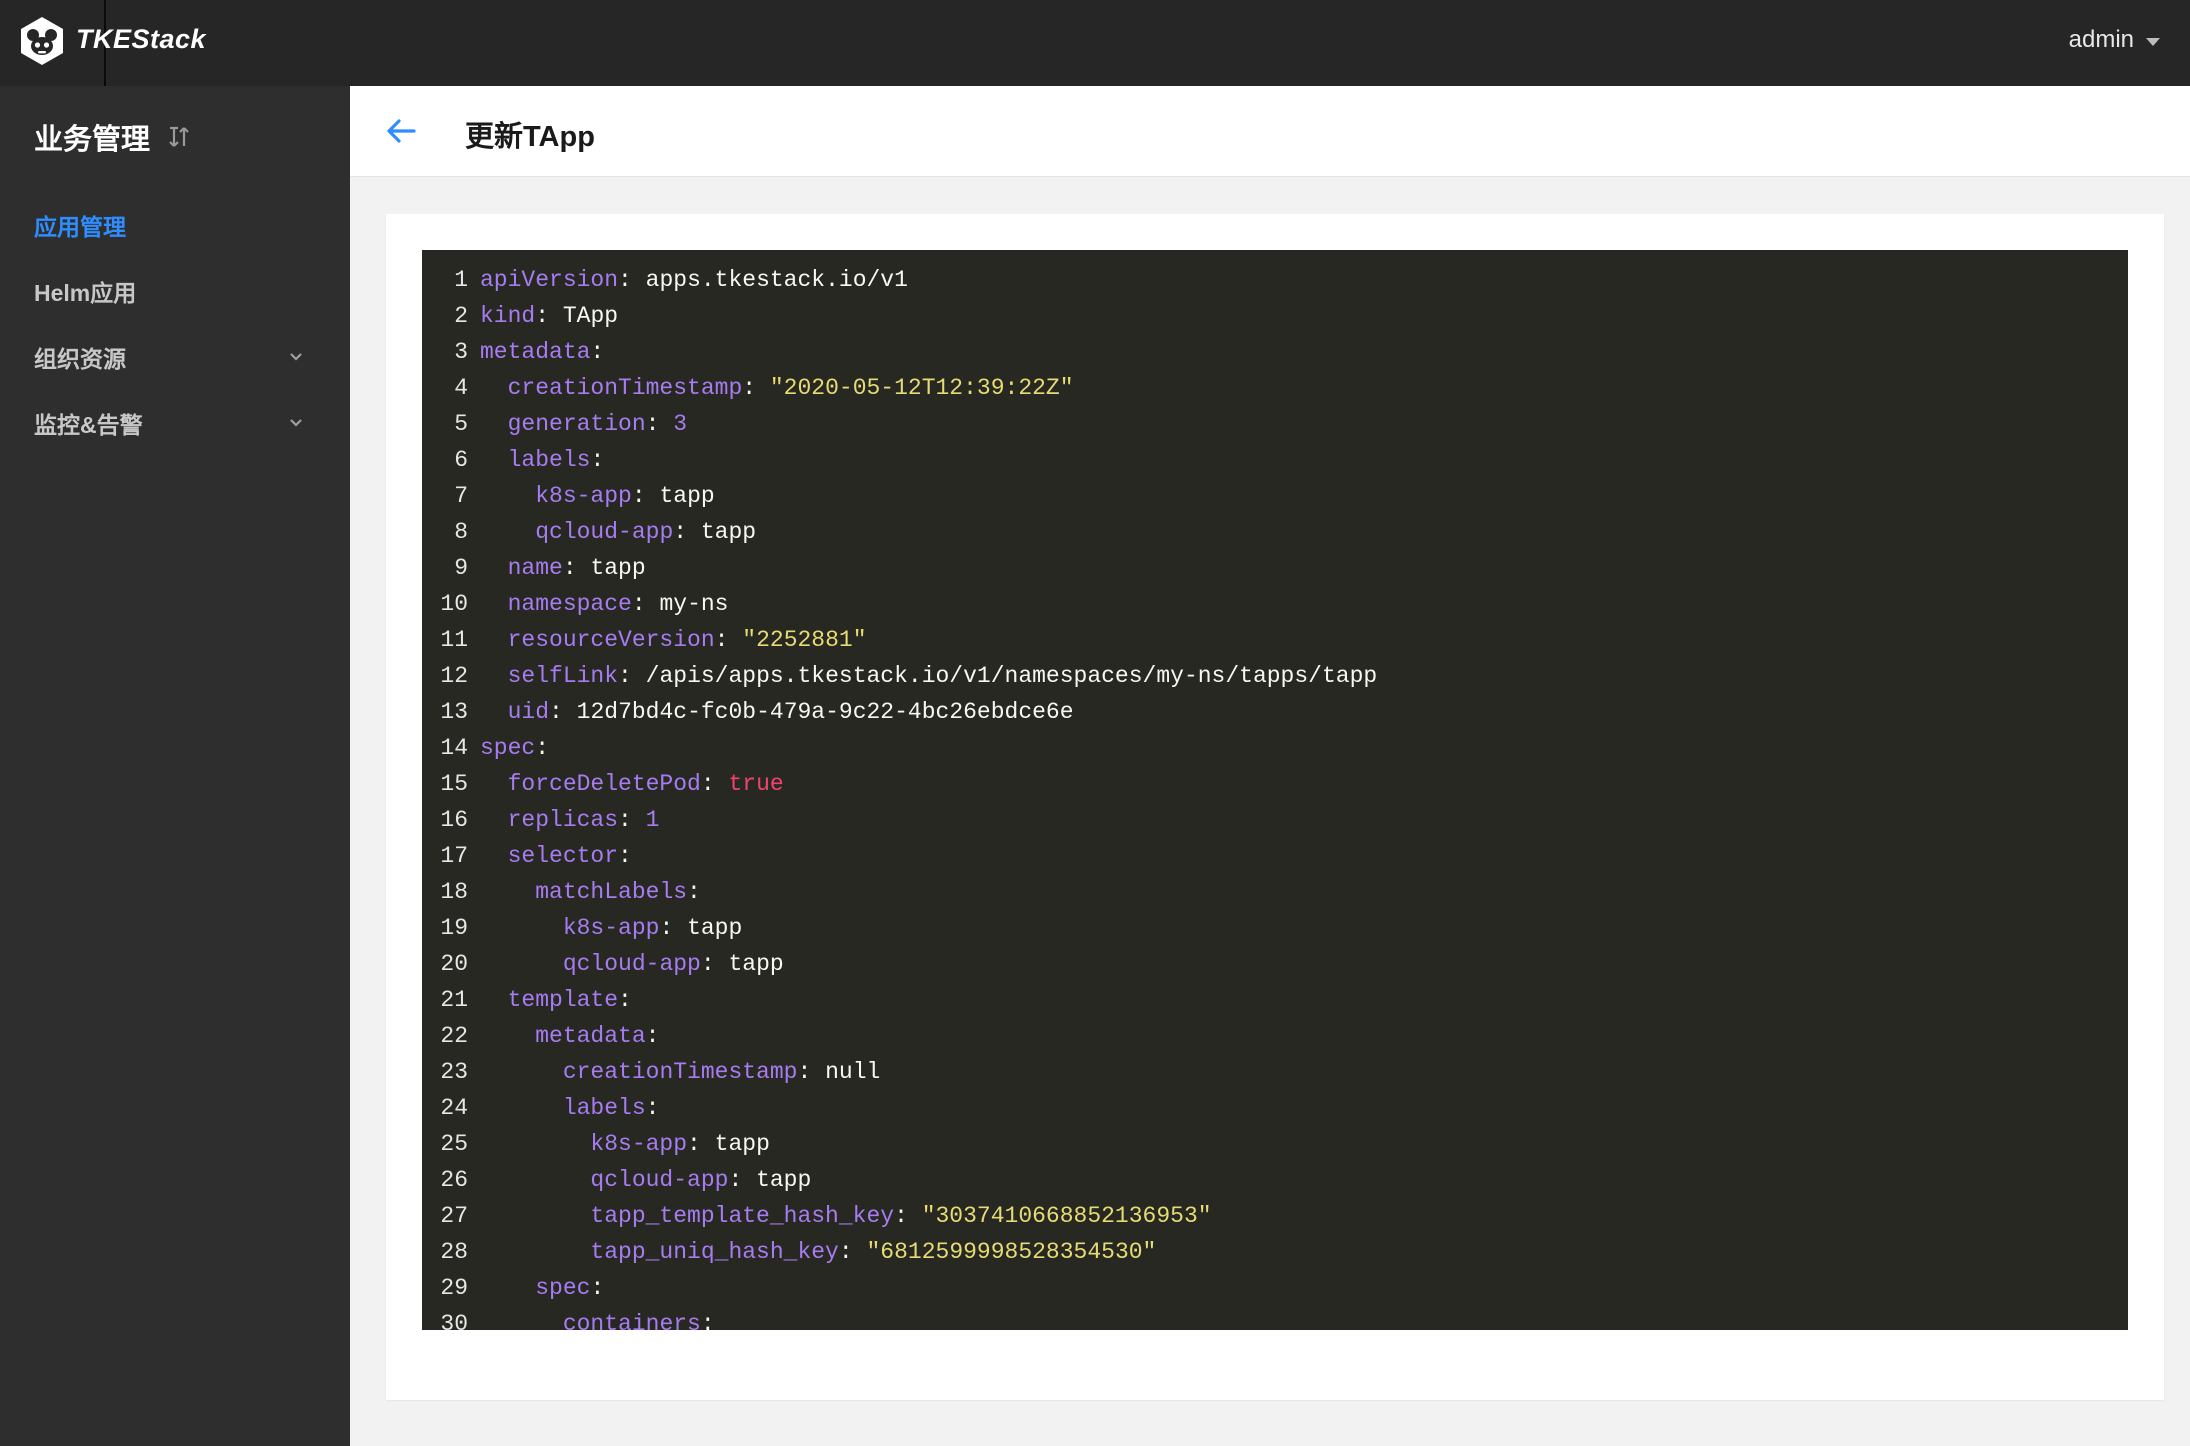  I want to click on yaml-key: selfLink, so click(563, 676).